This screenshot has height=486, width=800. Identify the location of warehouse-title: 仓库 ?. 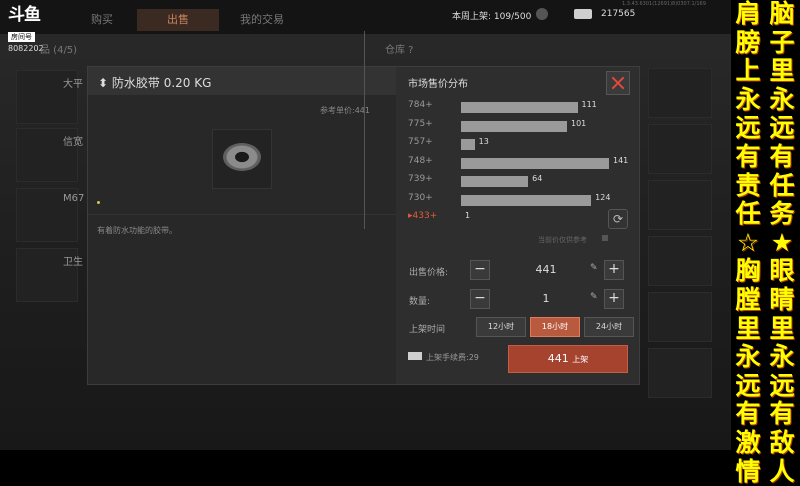
(399, 50).